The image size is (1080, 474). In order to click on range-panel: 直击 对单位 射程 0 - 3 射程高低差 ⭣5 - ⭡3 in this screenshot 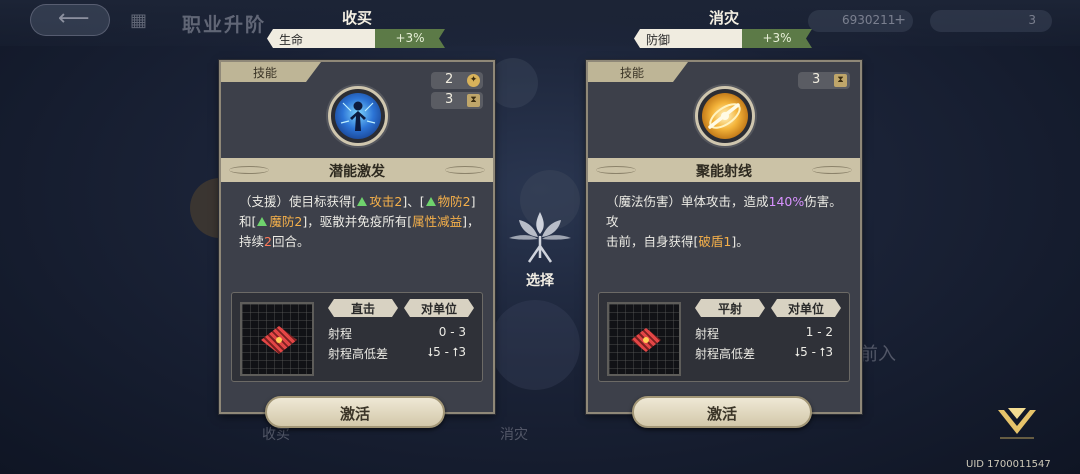, I will do `click(357, 337)`.